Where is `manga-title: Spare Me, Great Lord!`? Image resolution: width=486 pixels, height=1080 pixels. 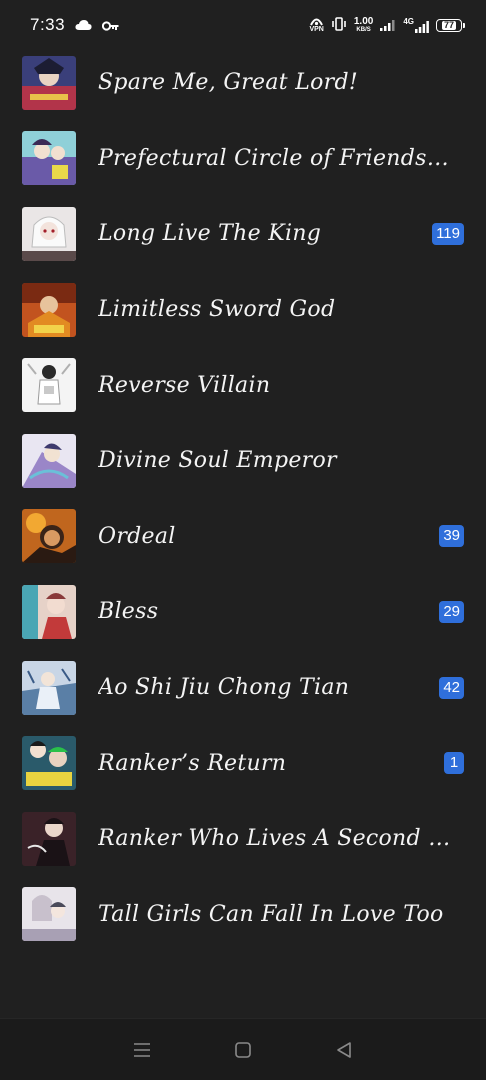
manga-title: Spare Me, Great Lord! is located at coordinates (228, 83).